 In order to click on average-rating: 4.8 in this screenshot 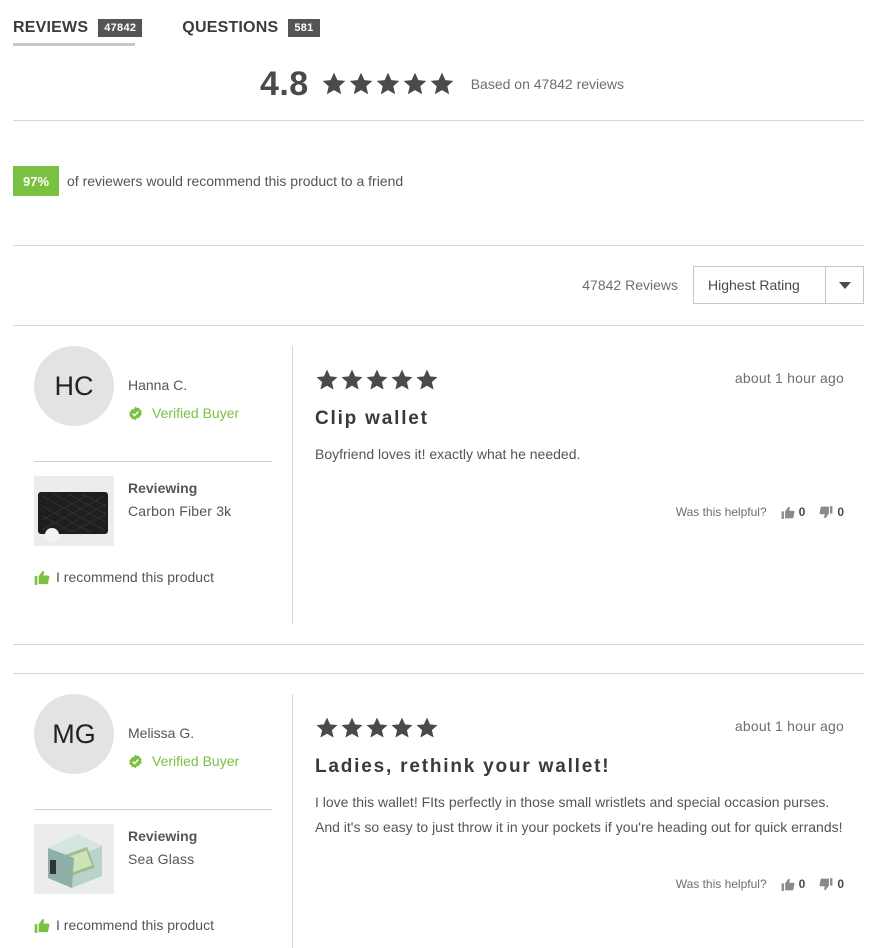, I will do `click(284, 83)`.